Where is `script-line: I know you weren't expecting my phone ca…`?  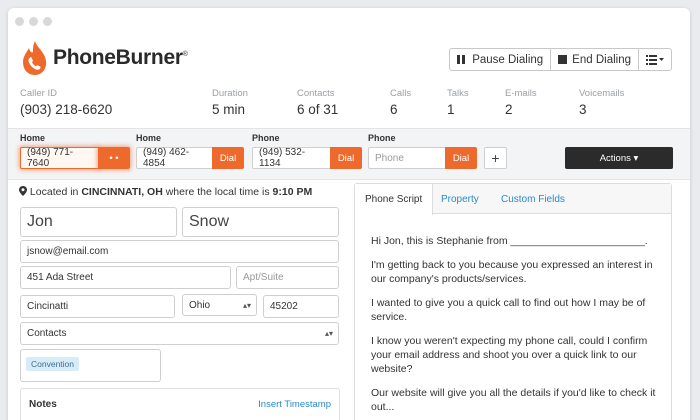 script-line: I know you weren't expecting my phone ca… is located at coordinates (509, 355).